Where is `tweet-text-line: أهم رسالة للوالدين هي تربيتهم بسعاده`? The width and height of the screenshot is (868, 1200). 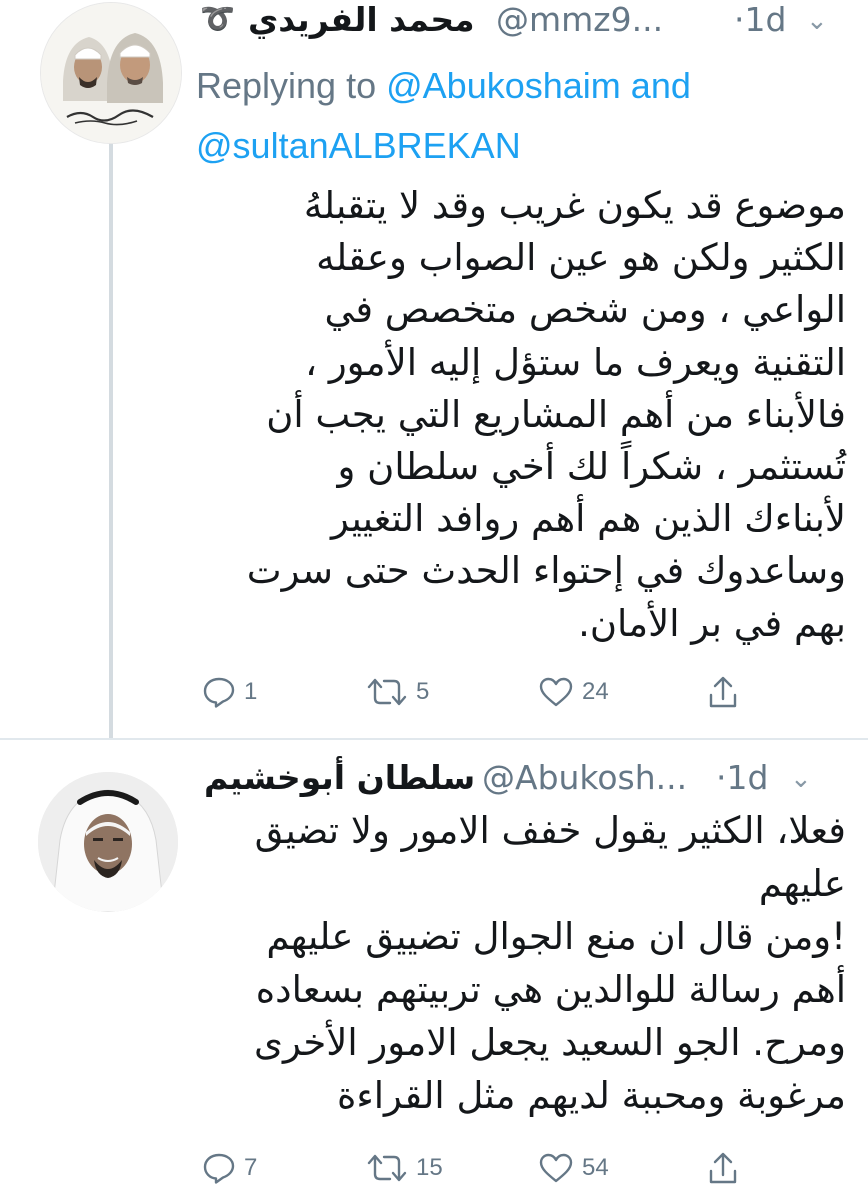 tweet-text-line: أهم رسالة للوالدين هي تربيتهم بسعاده is located at coordinates (550, 989).